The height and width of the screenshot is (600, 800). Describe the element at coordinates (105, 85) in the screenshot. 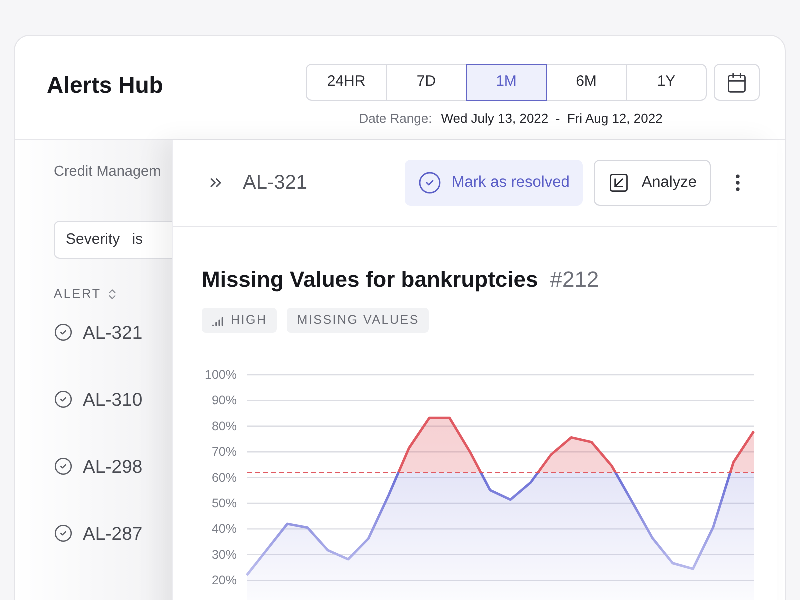

I see `page-title: Alerts Hub` at that location.